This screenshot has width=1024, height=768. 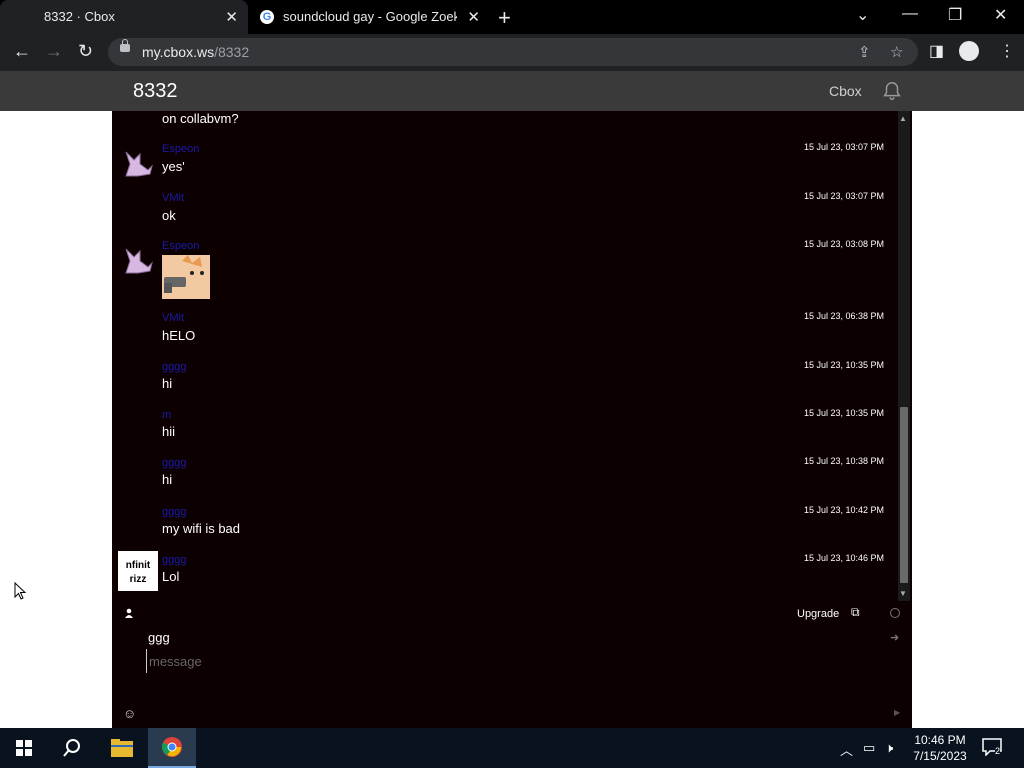 I want to click on back-arrow-icon: ←, so click(x=22, y=51).